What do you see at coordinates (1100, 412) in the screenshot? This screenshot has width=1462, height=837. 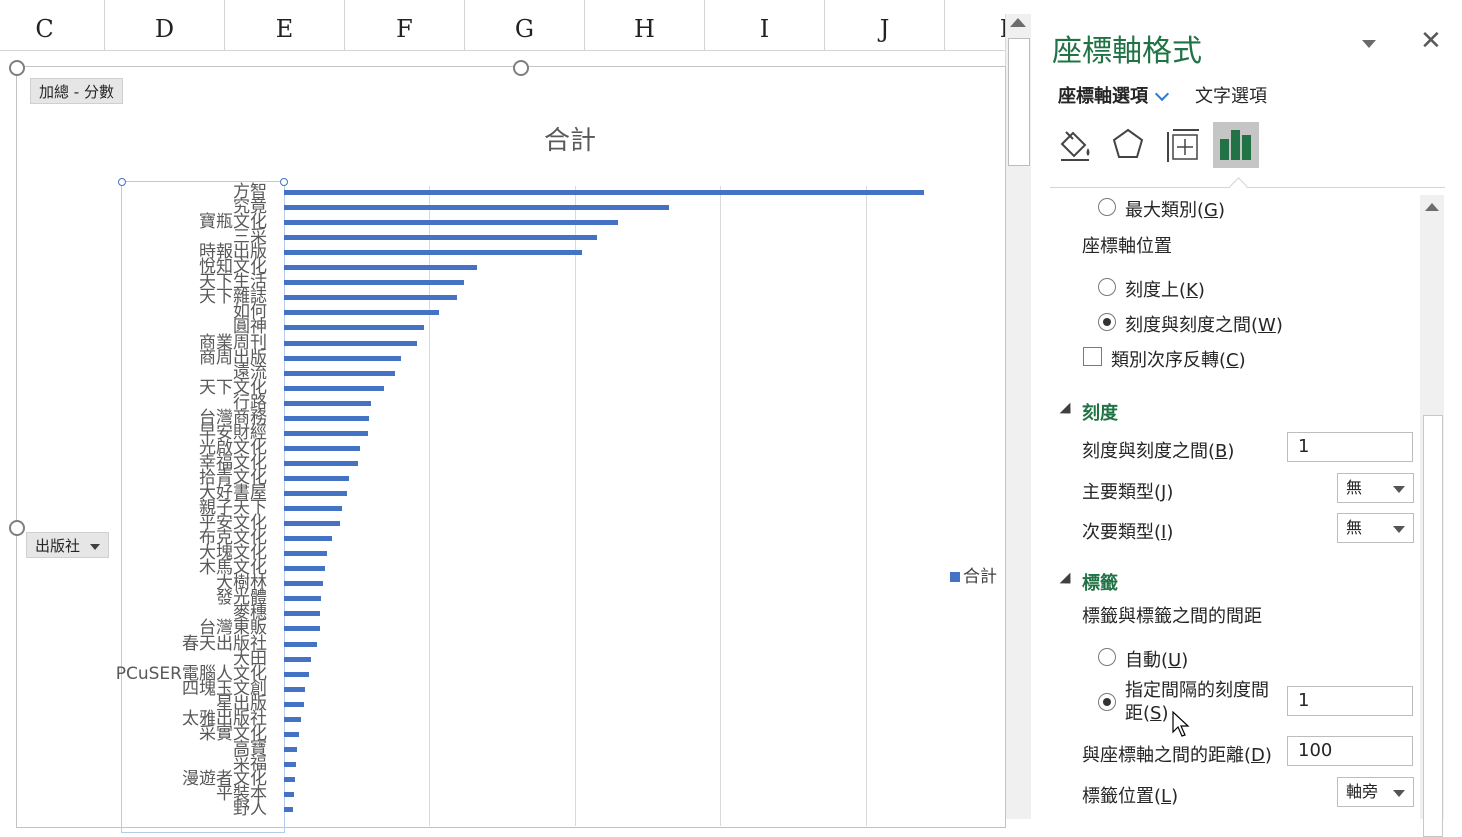 I see `ticks-section-title: 刻度` at bounding box center [1100, 412].